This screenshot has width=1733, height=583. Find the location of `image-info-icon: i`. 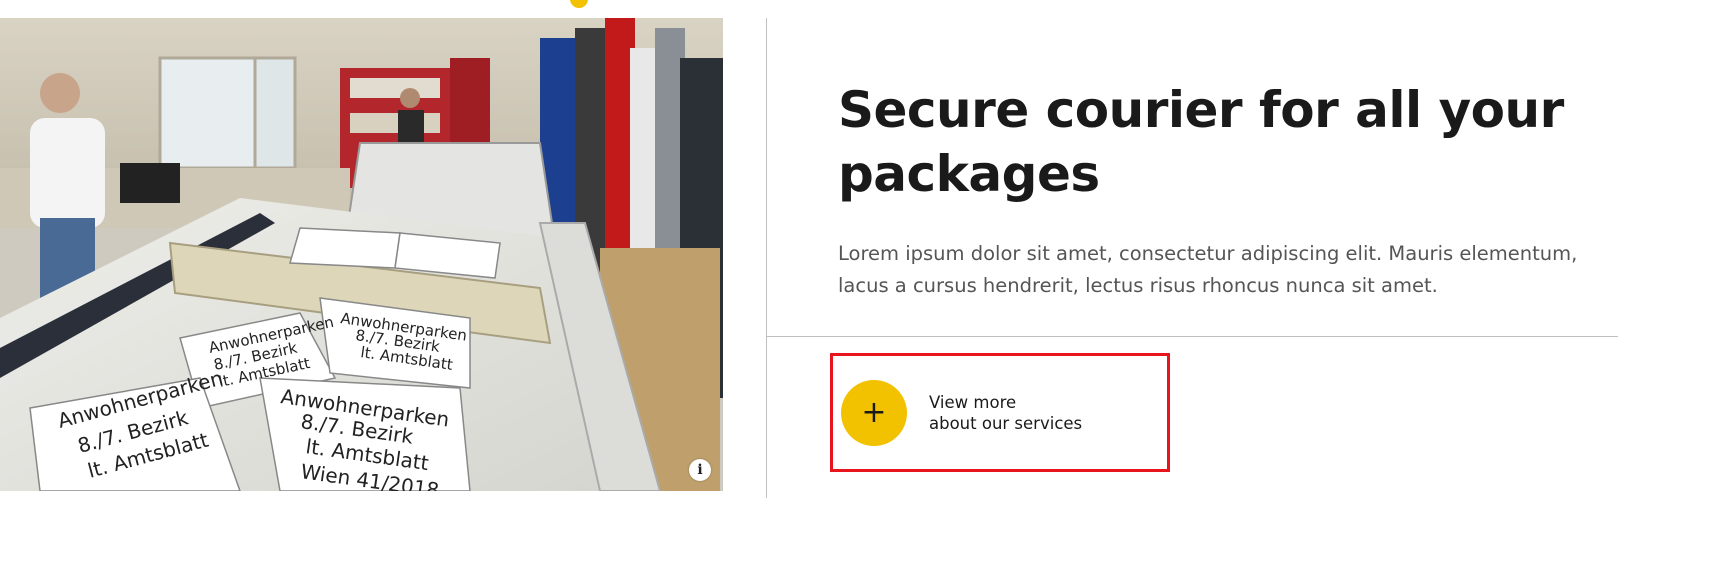

image-info-icon: i is located at coordinates (700, 470).